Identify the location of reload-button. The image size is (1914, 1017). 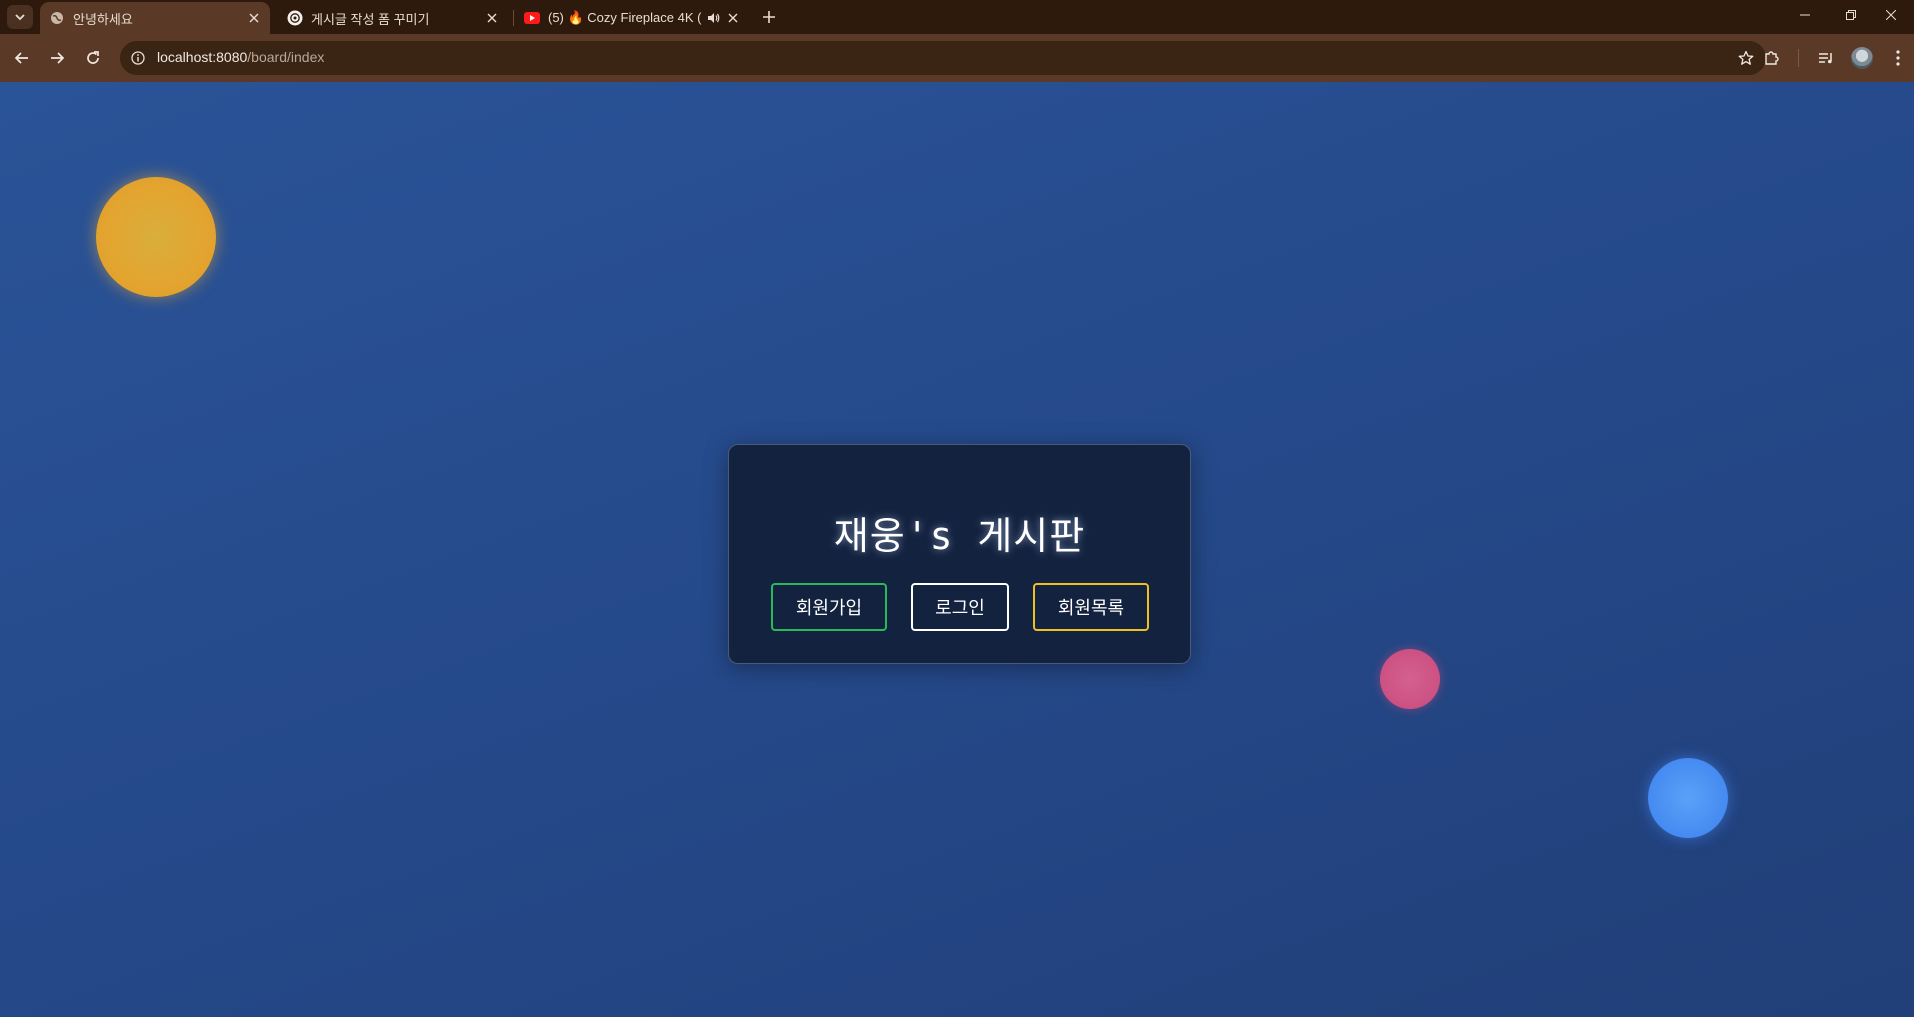
(93, 58).